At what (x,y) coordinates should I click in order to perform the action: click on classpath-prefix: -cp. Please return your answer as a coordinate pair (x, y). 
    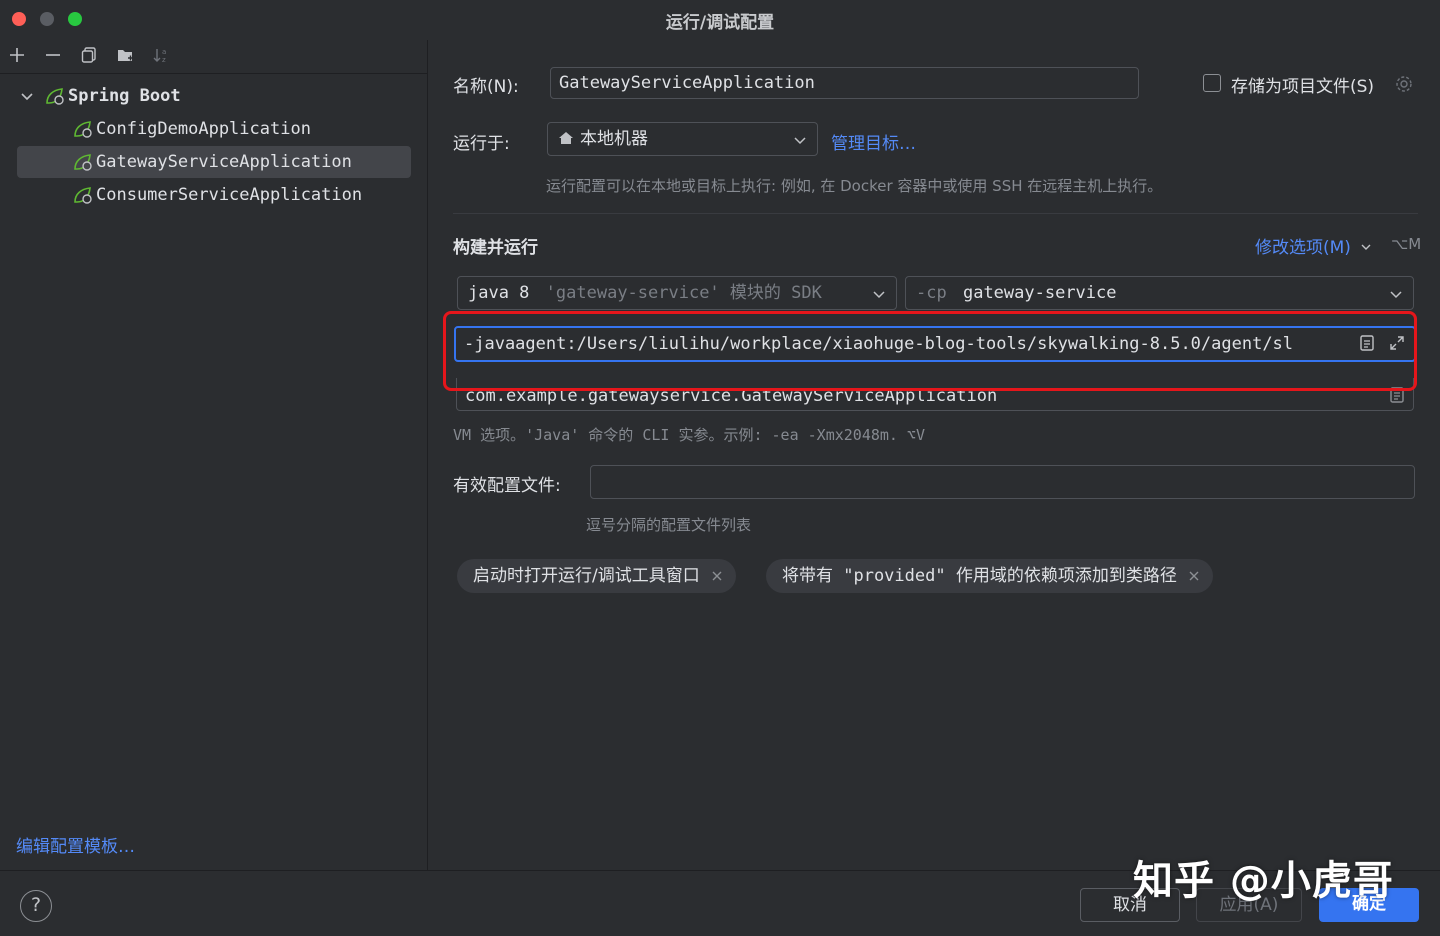
    Looking at the image, I should click on (931, 293).